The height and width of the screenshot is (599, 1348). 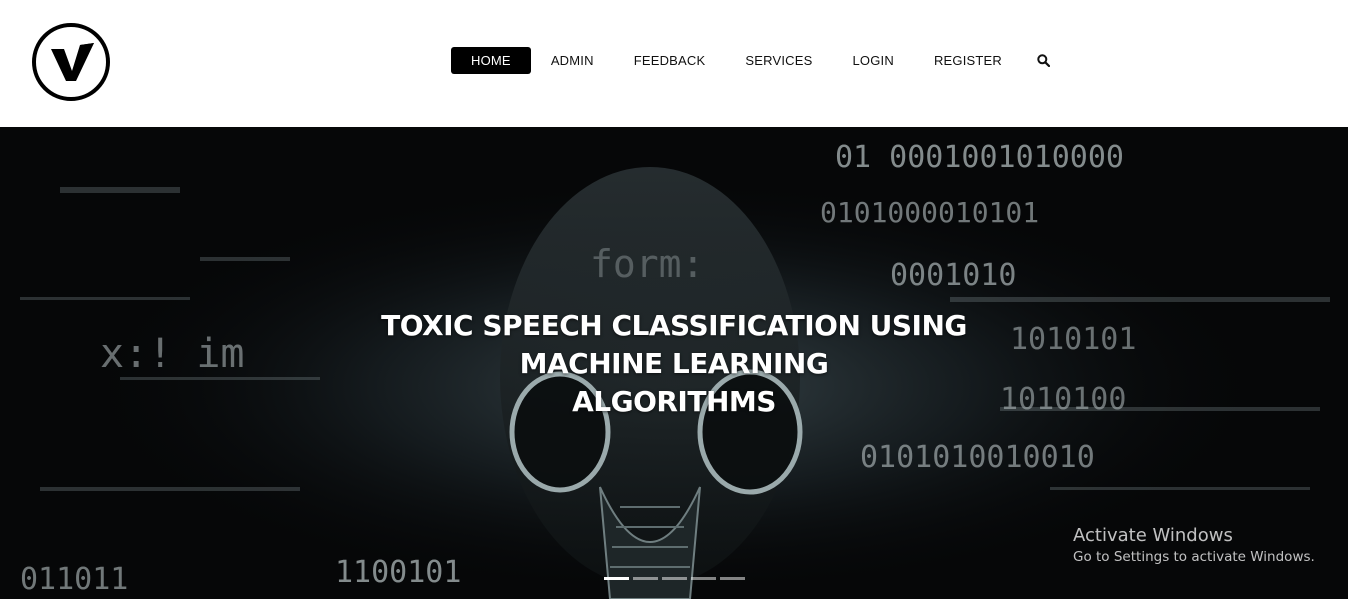 I want to click on activation-subtitle: Go to Settings to activate Windows., so click(x=1194, y=557).